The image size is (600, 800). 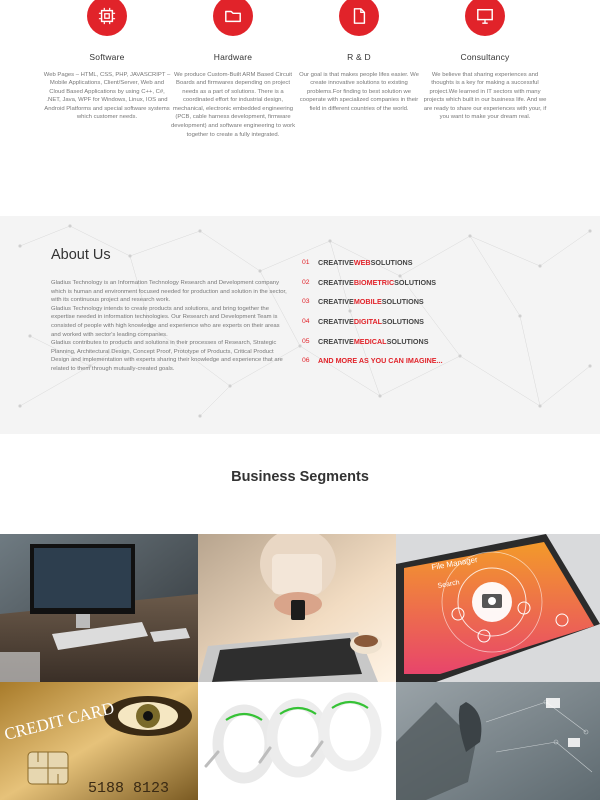 What do you see at coordinates (368, 322) in the screenshot?
I see `list-highlight: DIGITAL` at bounding box center [368, 322].